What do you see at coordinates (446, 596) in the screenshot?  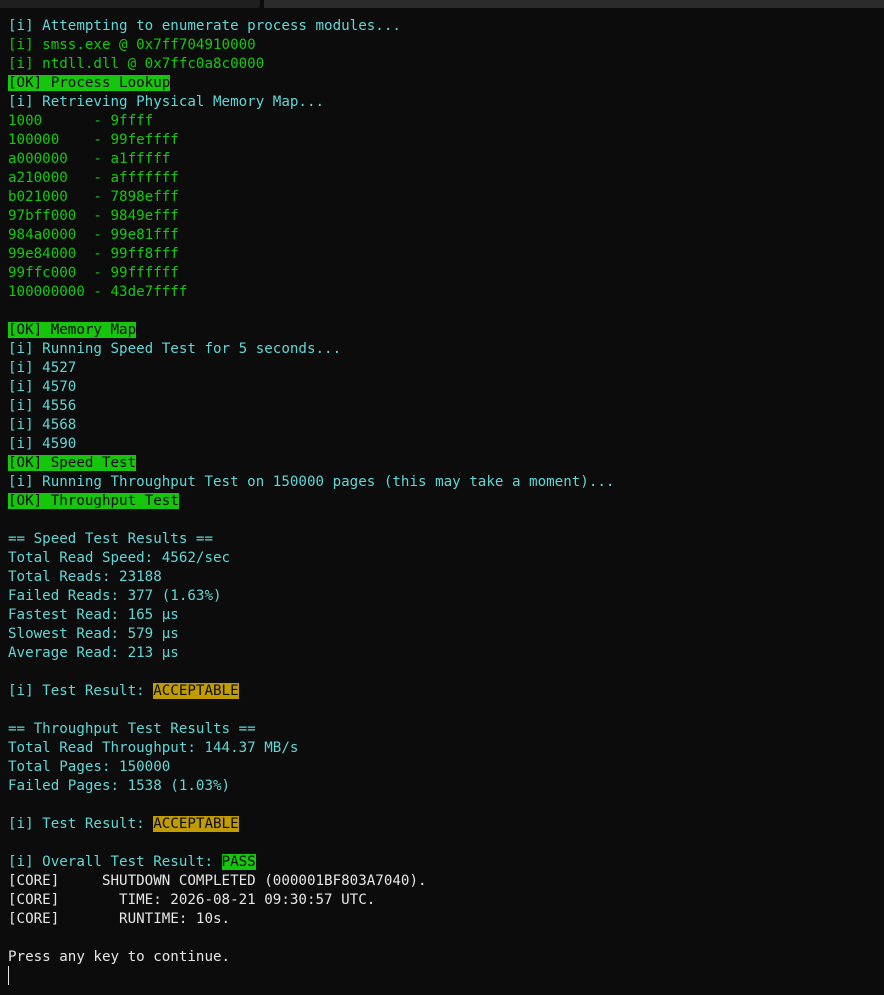 I see `terminal-line: Failed Reads: 377 (1.63%)` at bounding box center [446, 596].